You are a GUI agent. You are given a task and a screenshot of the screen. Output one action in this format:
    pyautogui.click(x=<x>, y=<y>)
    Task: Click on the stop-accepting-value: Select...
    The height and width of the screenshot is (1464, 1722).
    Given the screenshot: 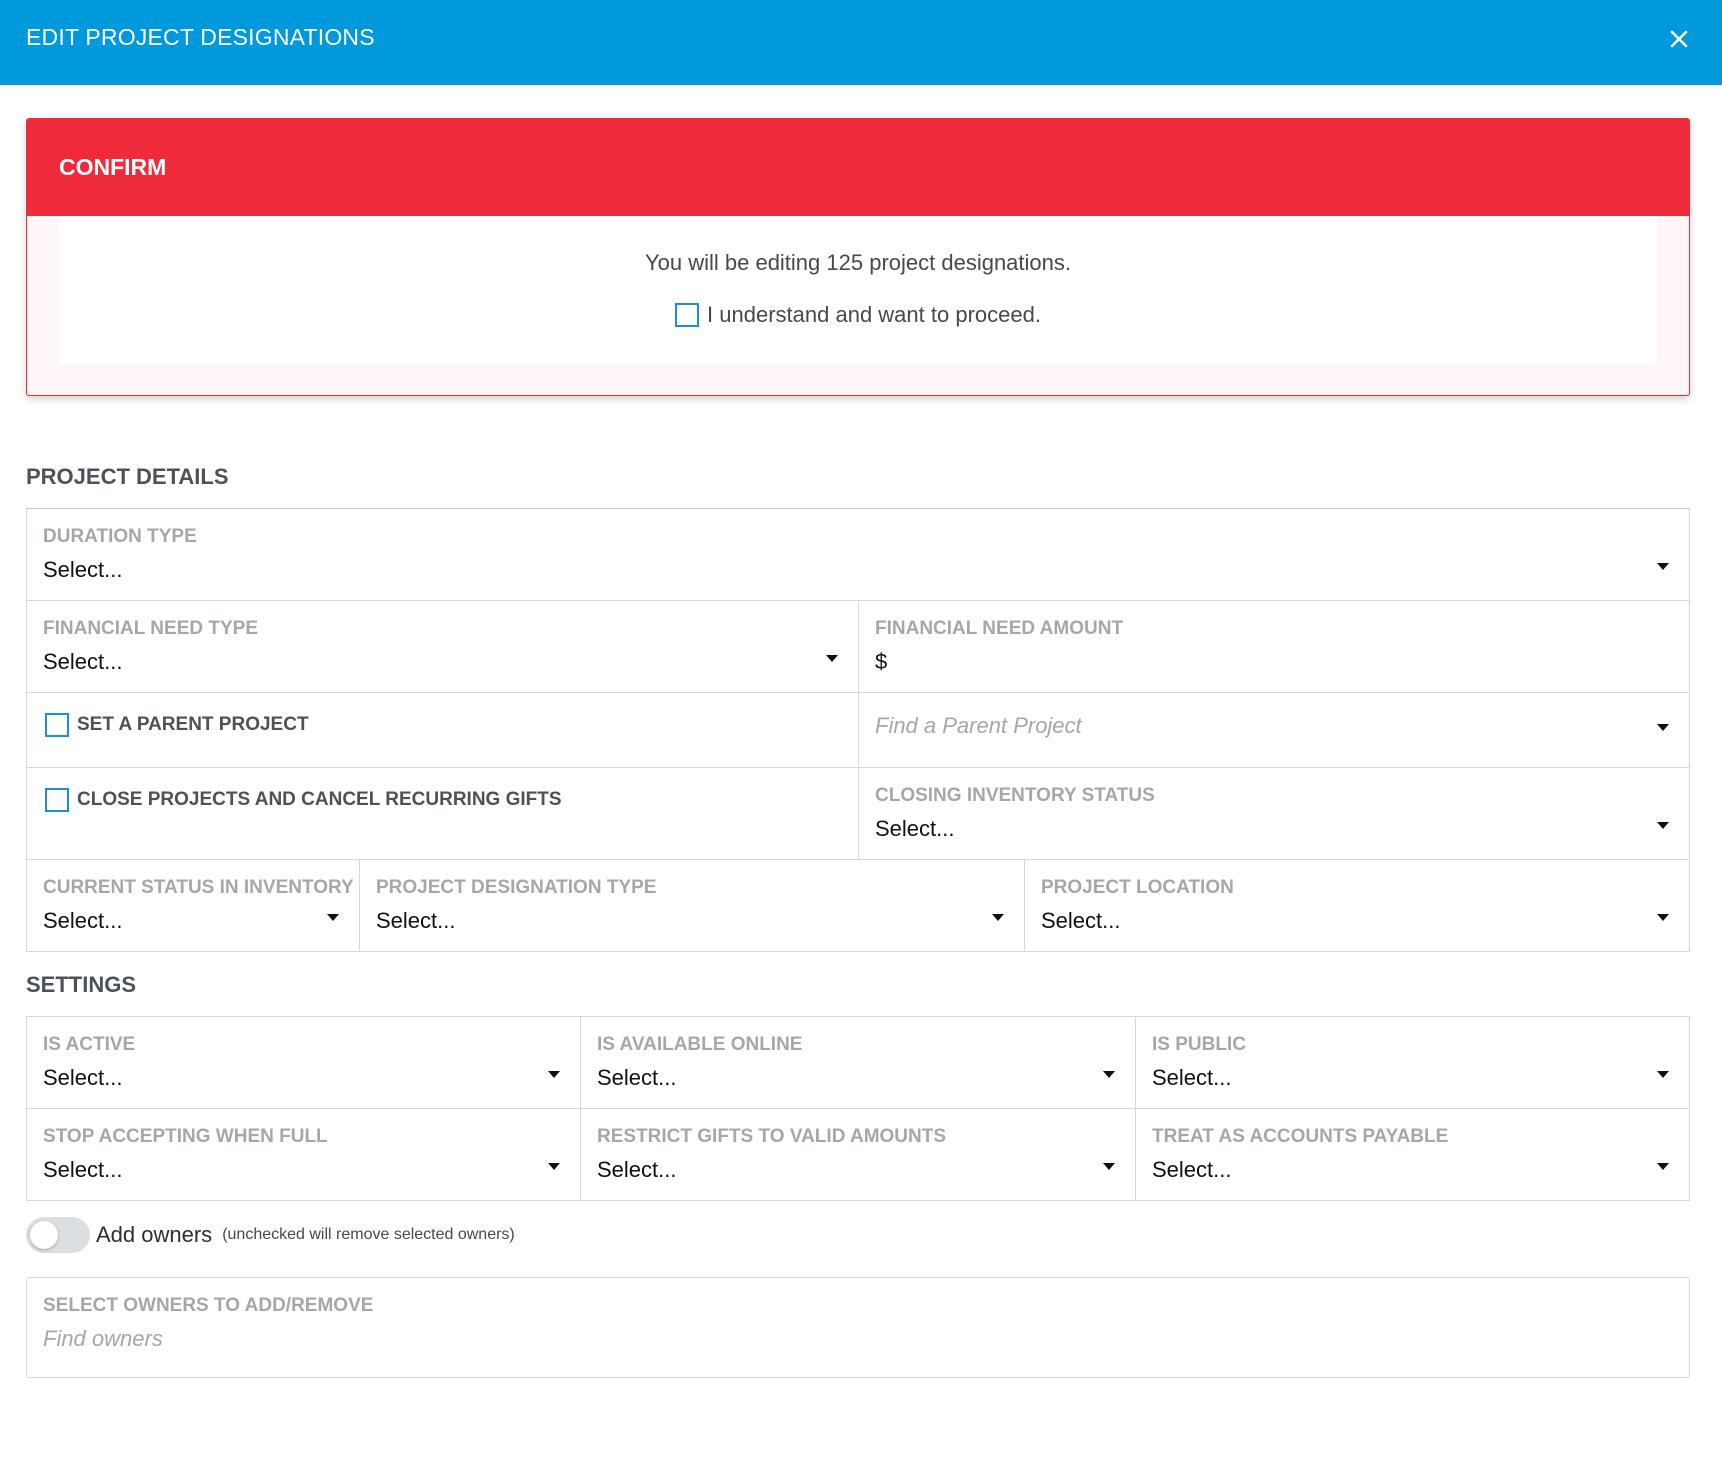 What is the action you would take?
    pyautogui.click(x=83, y=1169)
    